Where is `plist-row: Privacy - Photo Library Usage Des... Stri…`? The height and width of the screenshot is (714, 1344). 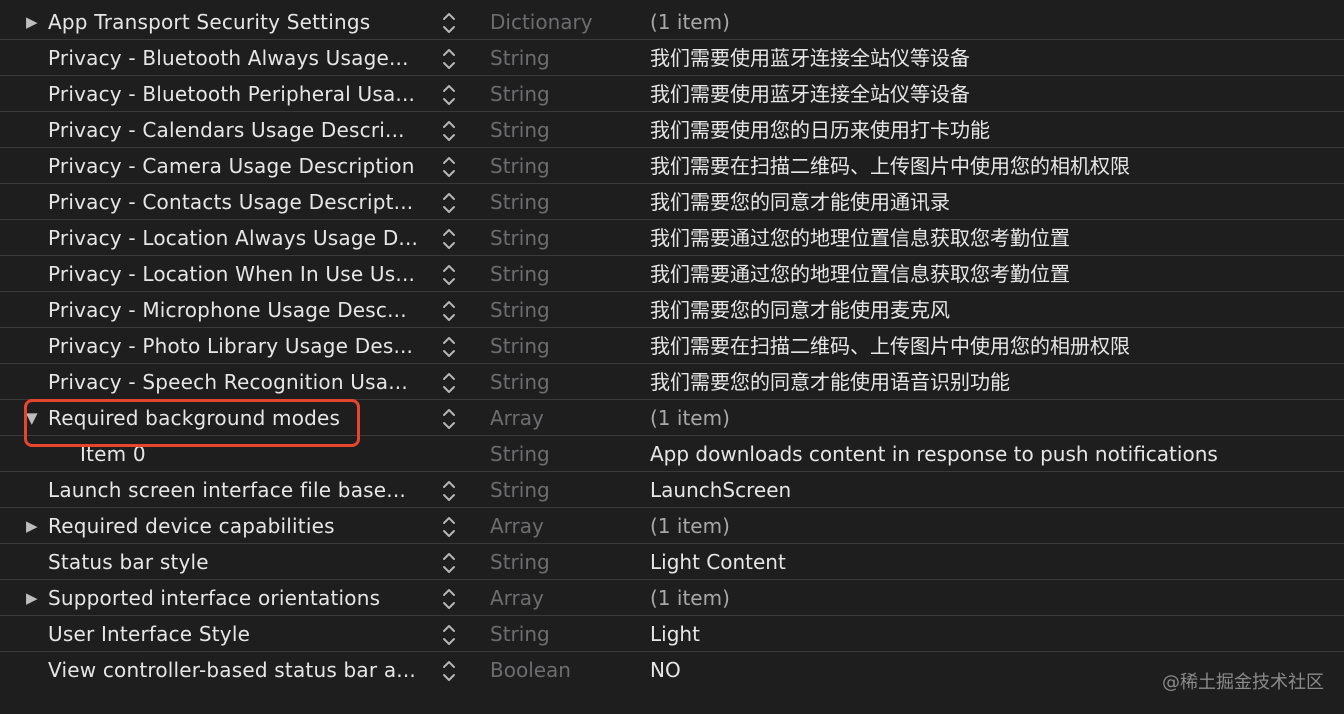
plist-row: Privacy - Photo Library Usage Des... Stri… is located at coordinates (672, 346).